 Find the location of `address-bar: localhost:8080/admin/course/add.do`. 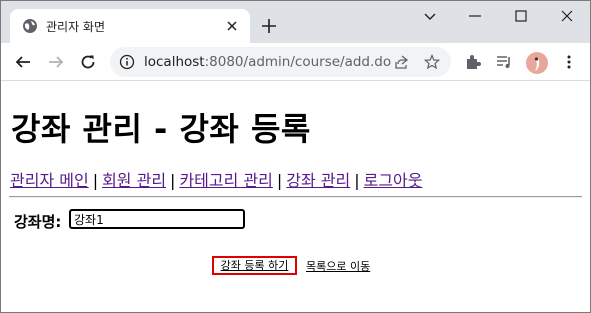

address-bar: localhost:8080/admin/course/add.do is located at coordinates (280, 62).